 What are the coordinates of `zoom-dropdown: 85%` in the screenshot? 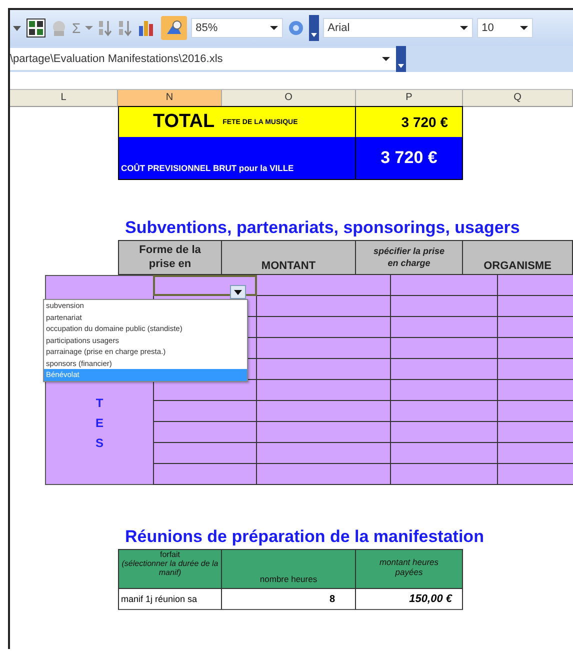 It's located at (236, 28).